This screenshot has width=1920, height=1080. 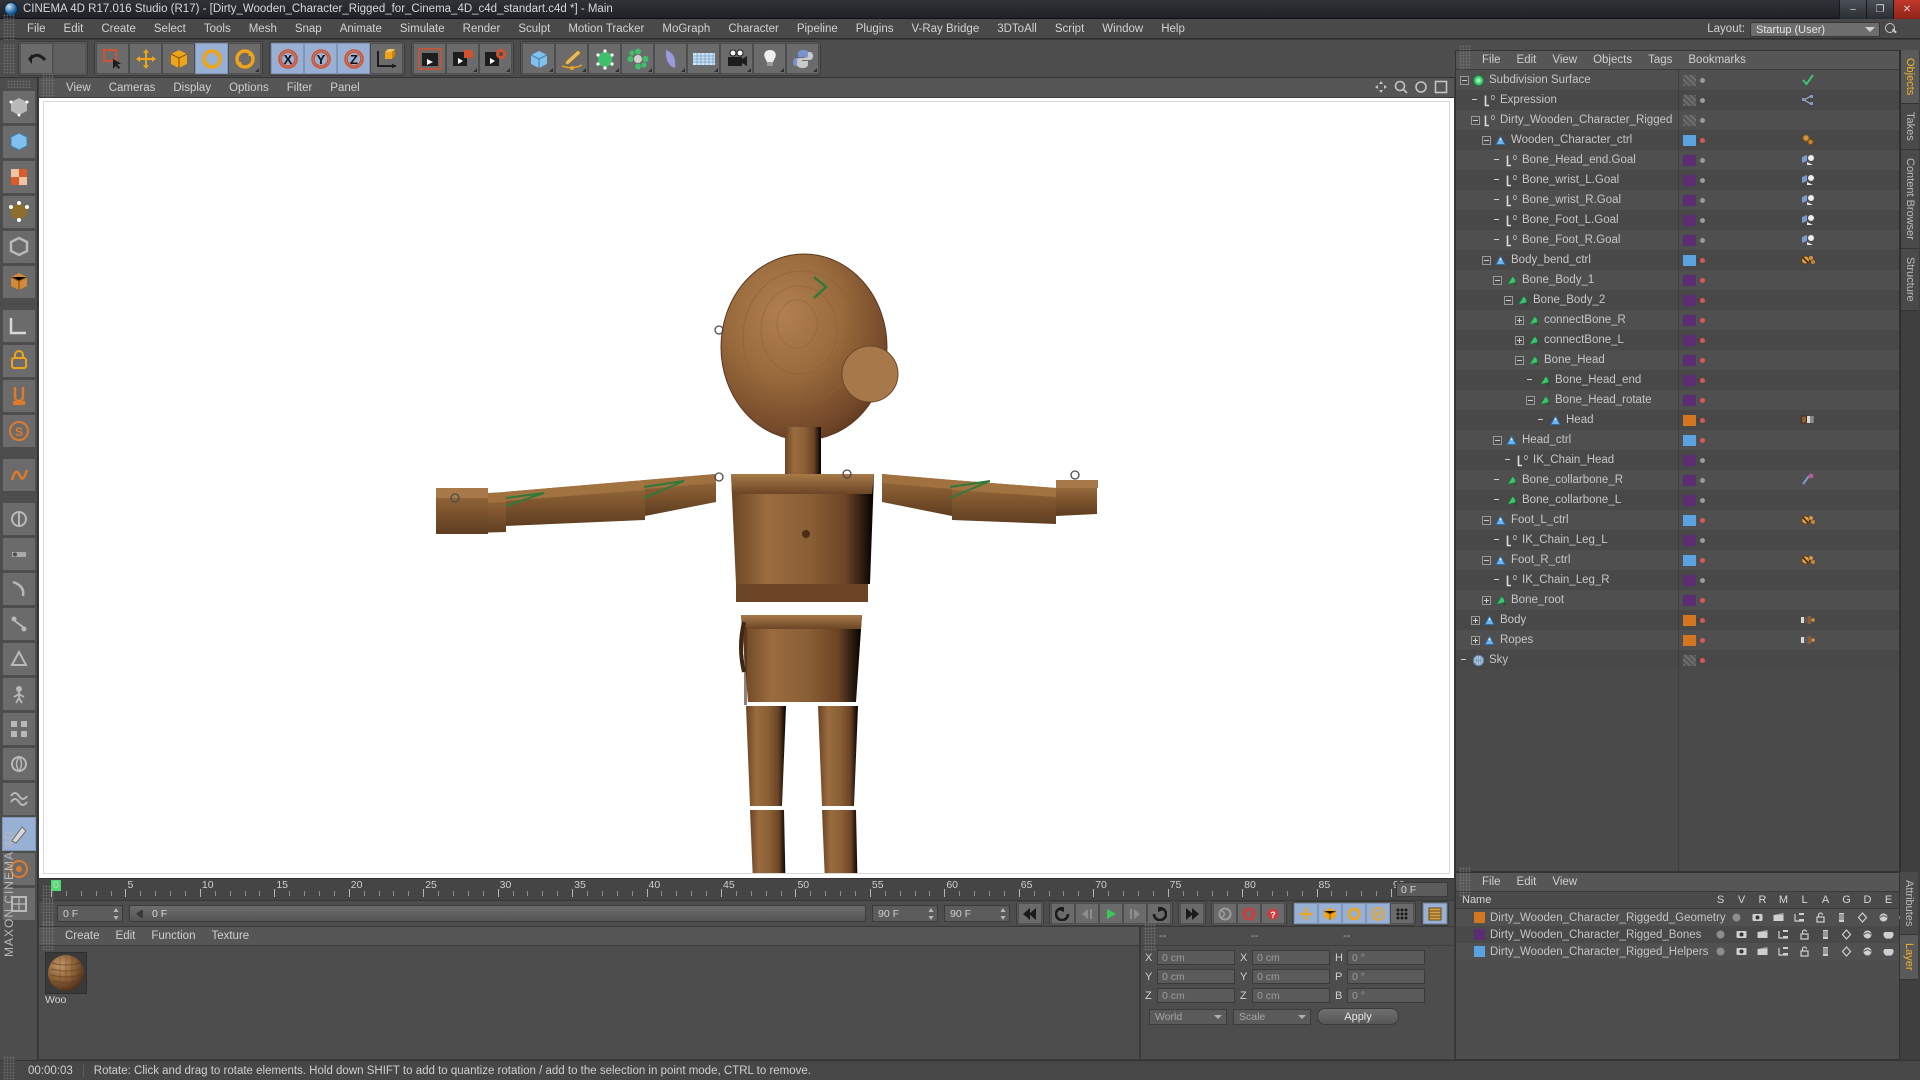 What do you see at coordinates (1909, 957) in the screenshot?
I see `dock-tab-layer: Layer` at bounding box center [1909, 957].